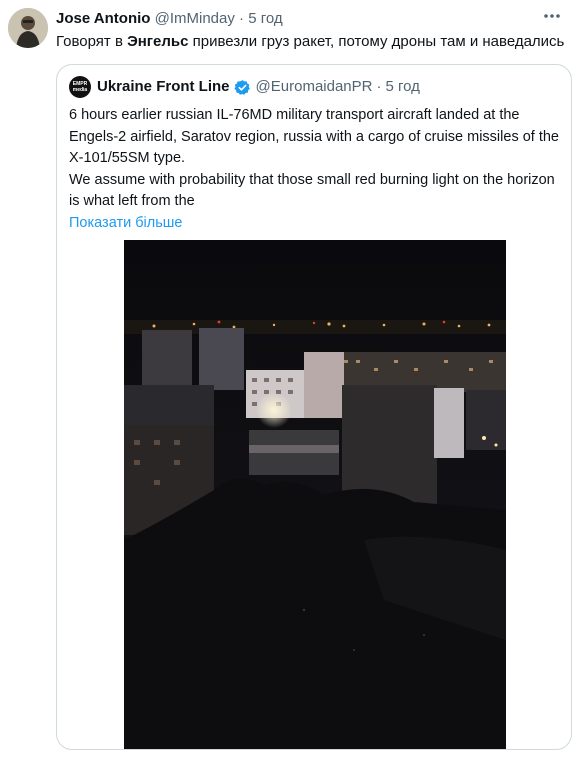  Describe the element at coordinates (314, 87) in the screenshot. I see `quoted-author-handle: @EuromaidanPR` at that location.